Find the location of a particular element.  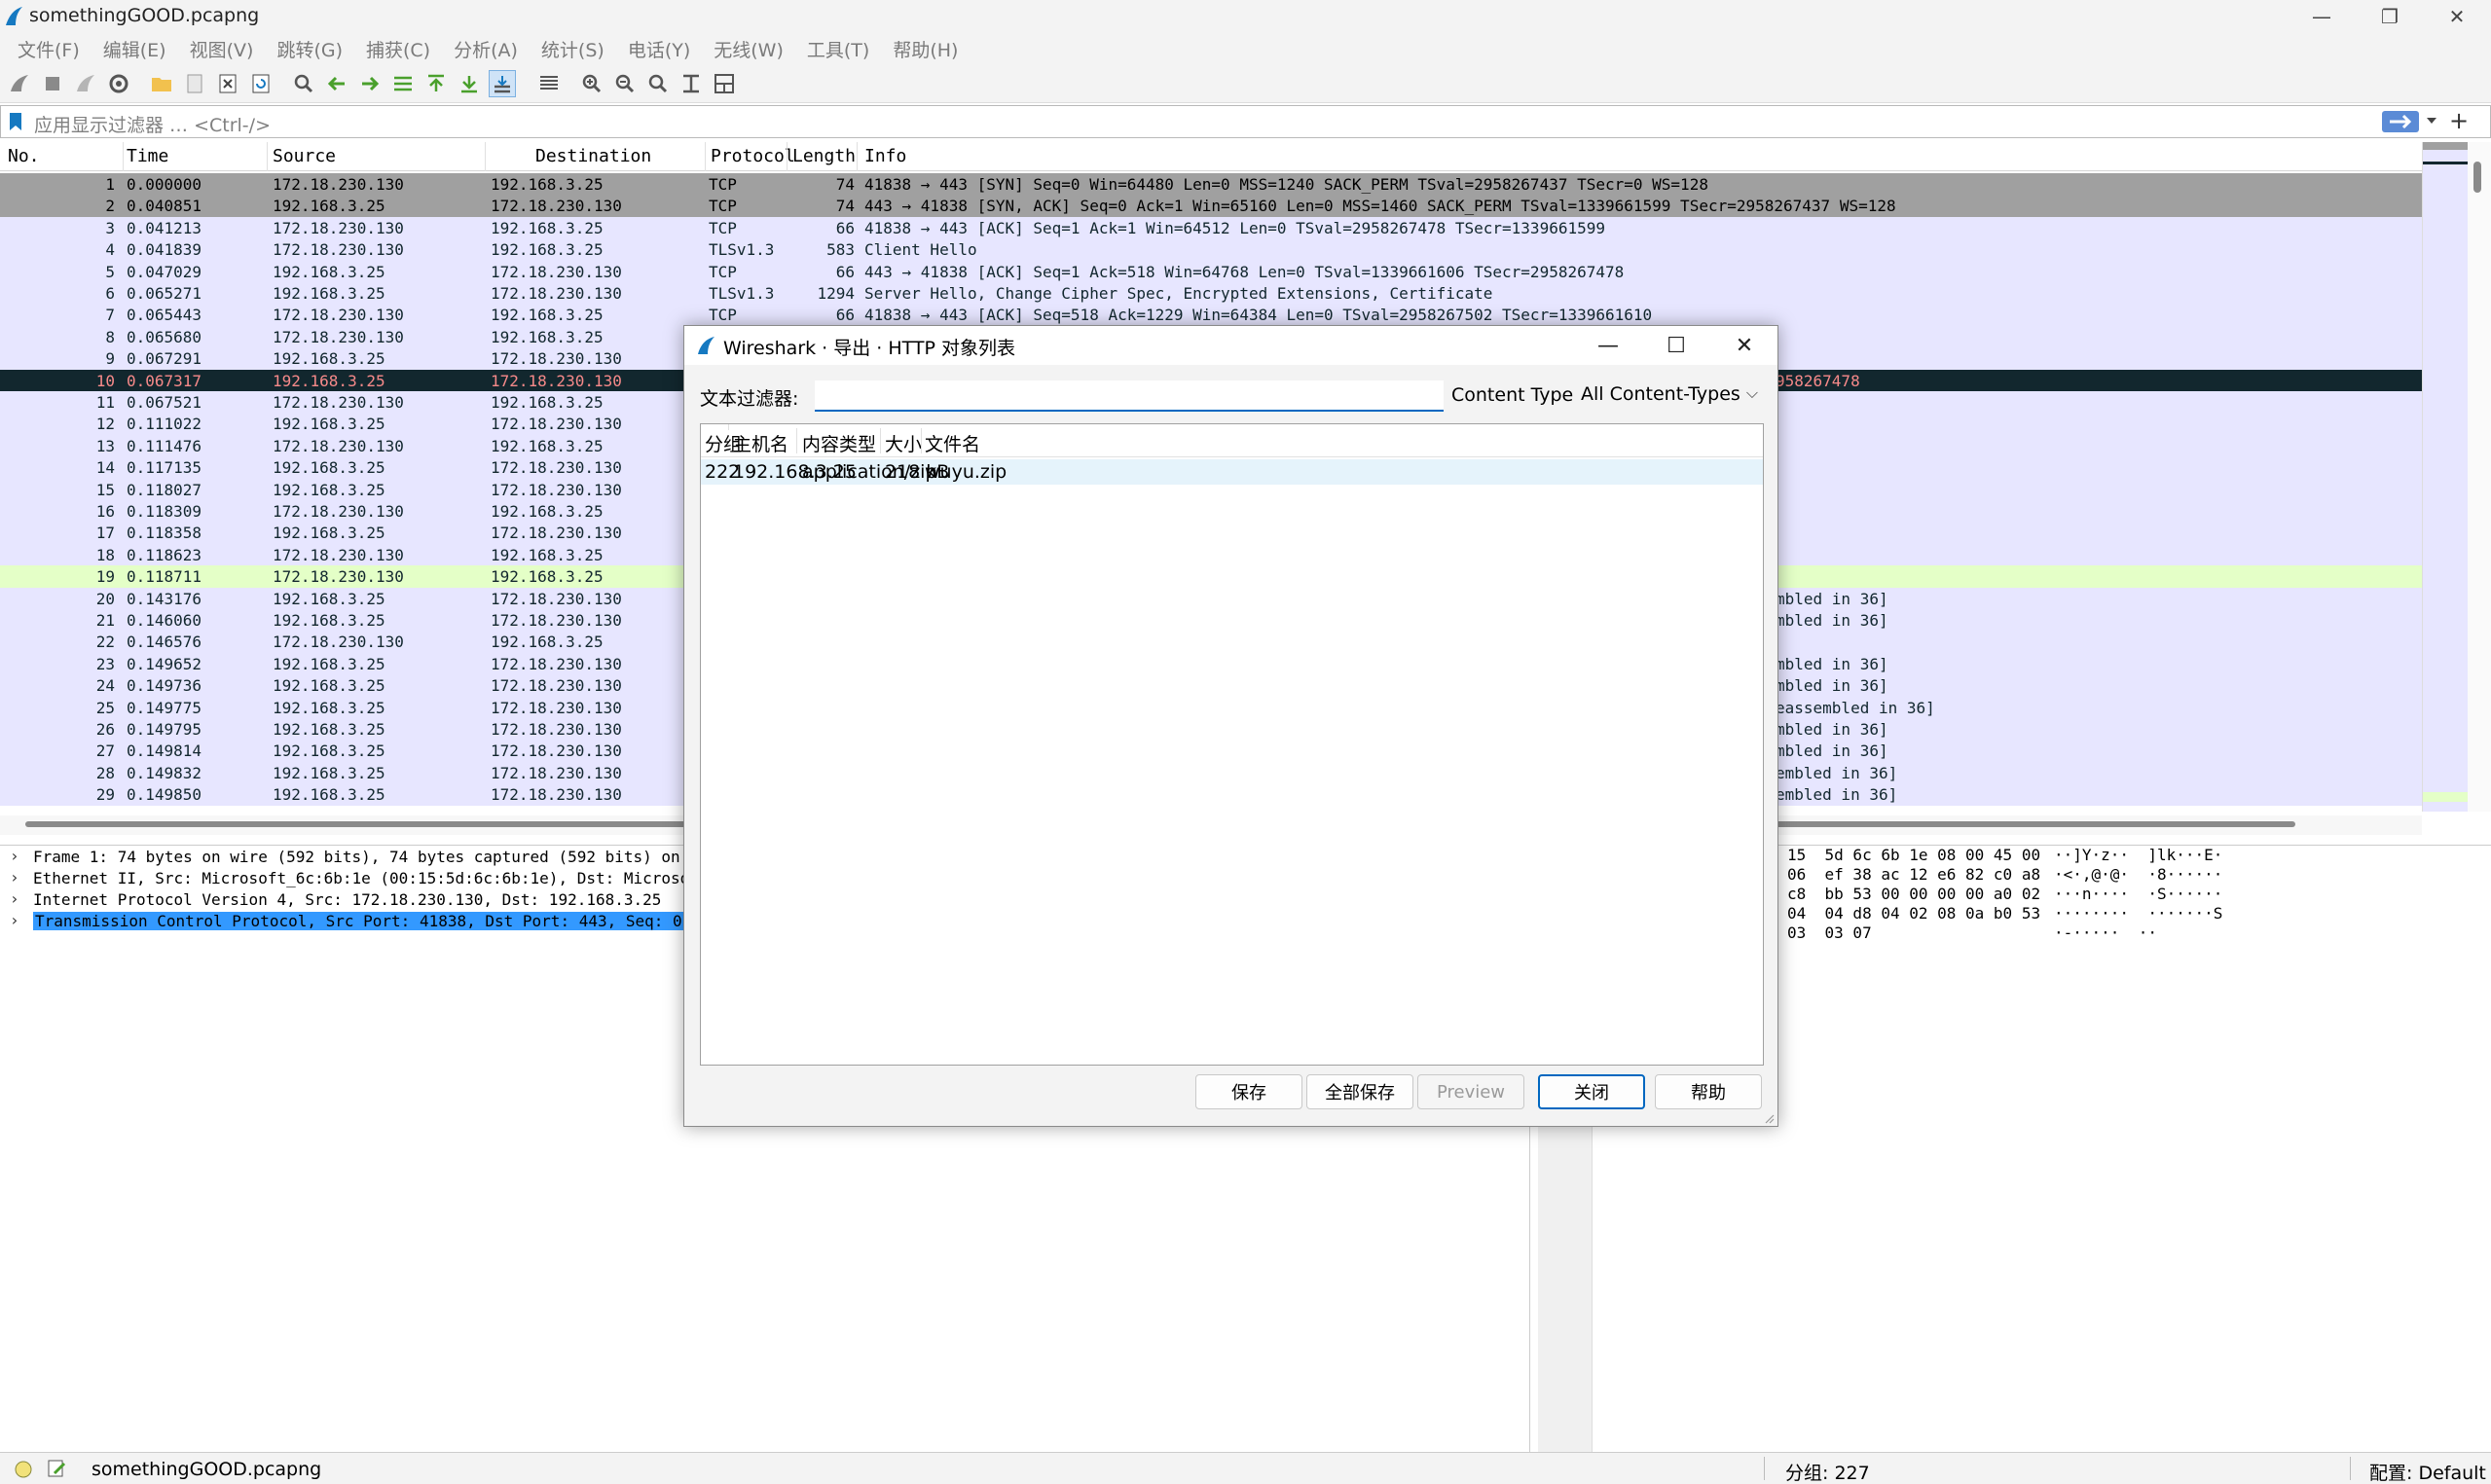

reload-file-icon is located at coordinates (261, 83).